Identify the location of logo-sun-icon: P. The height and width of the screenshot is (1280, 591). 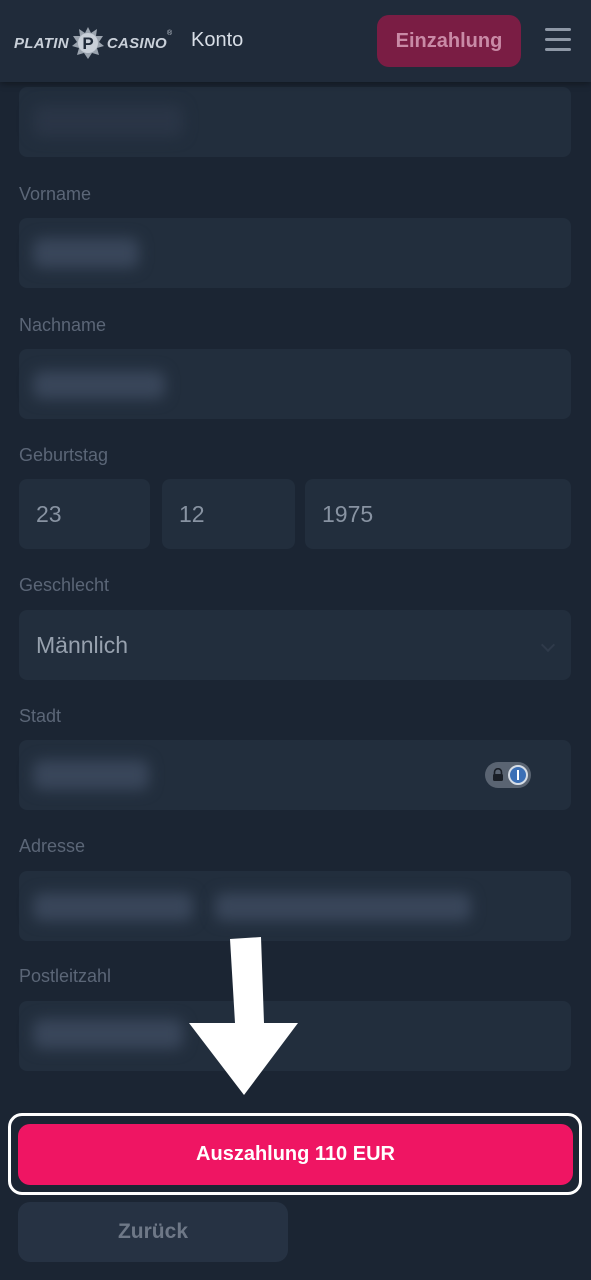
(87, 43).